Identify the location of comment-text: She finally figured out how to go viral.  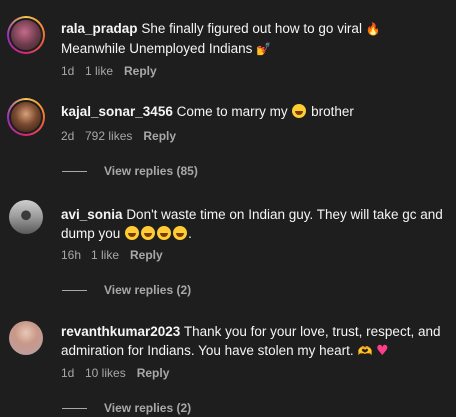
(251, 28).